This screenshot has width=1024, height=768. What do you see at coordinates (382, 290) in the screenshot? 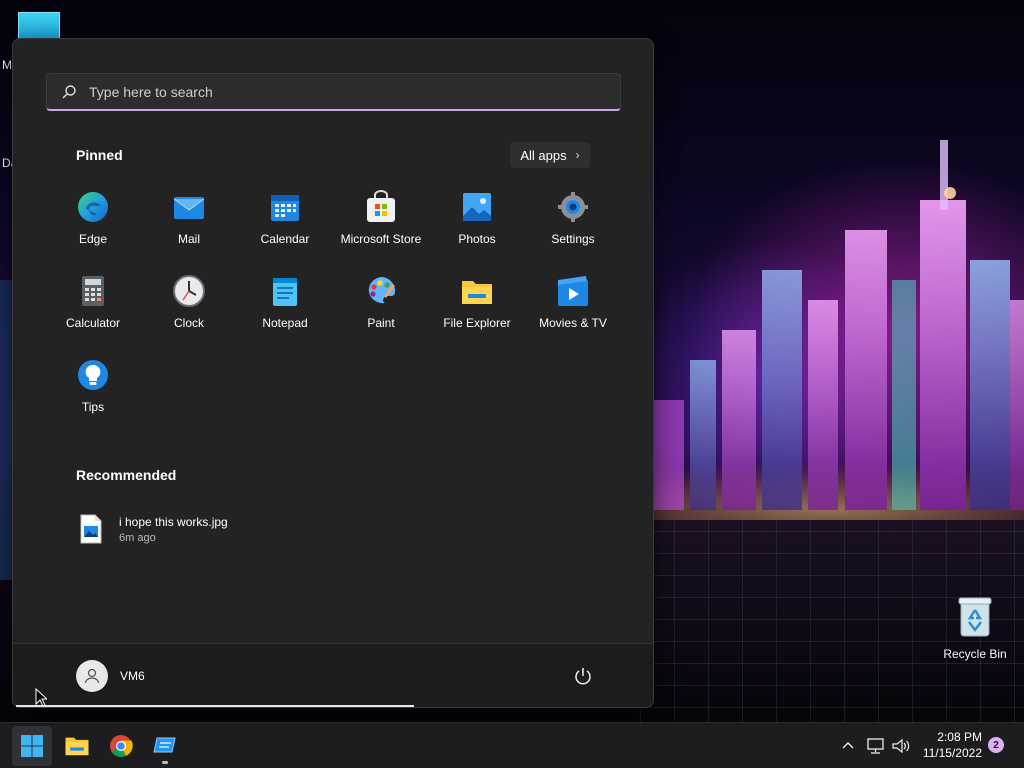
I see `paint-icon` at bounding box center [382, 290].